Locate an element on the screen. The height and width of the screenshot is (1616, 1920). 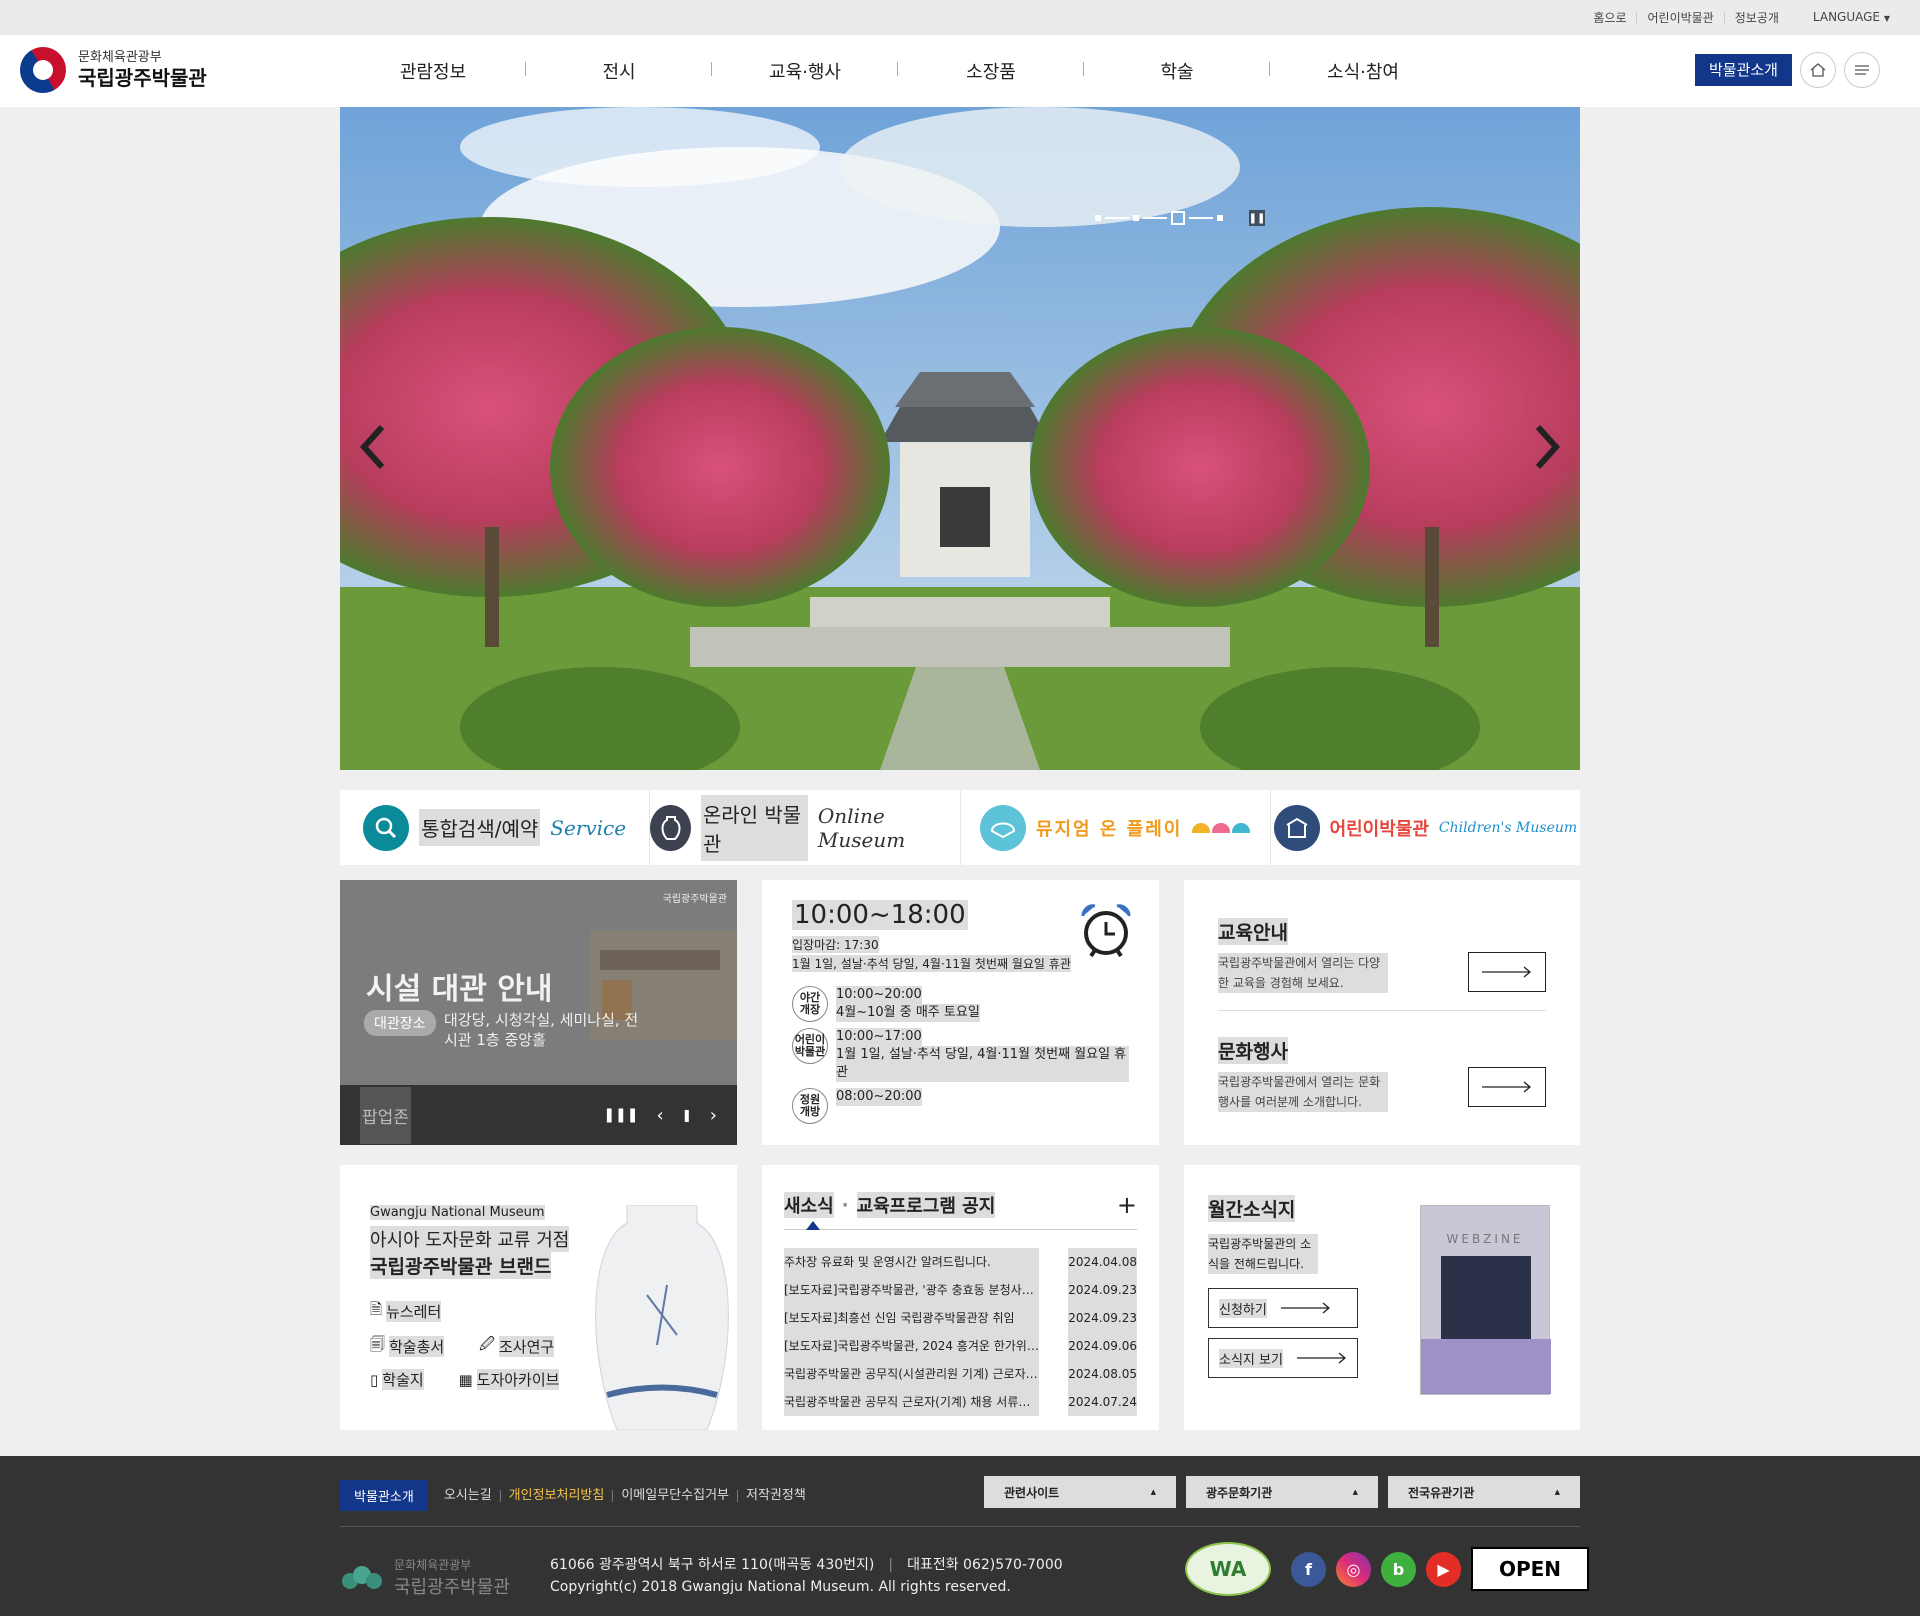
nav-exhibition: 전시 is located at coordinates (619, 71).